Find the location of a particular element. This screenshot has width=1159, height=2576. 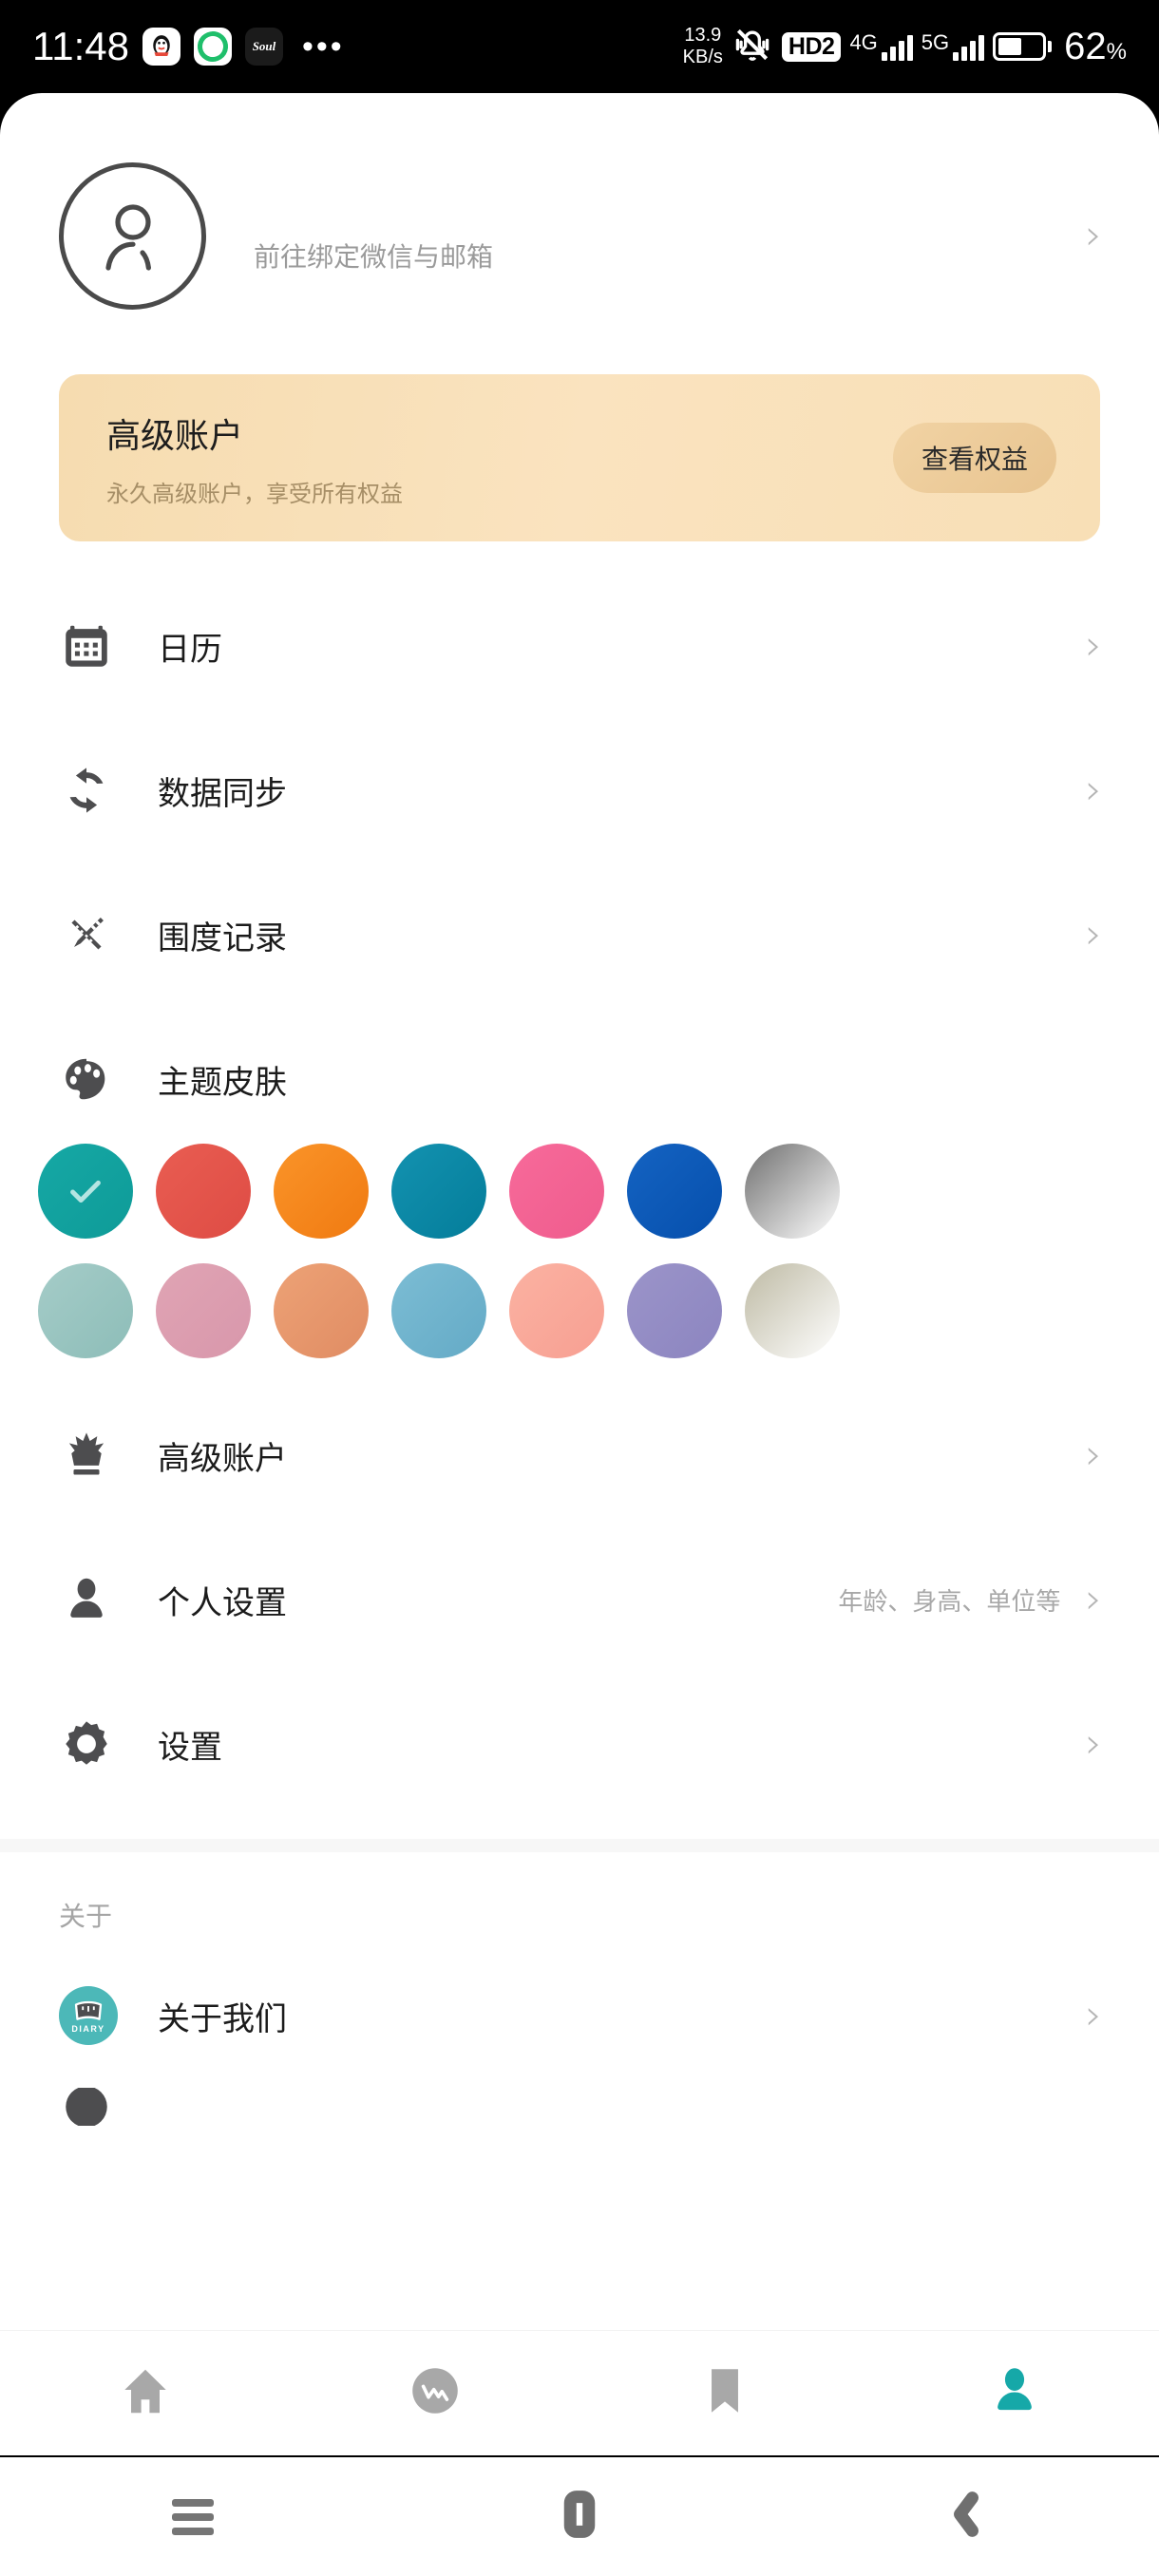

sim1-label: 4G is located at coordinates (863, 42).